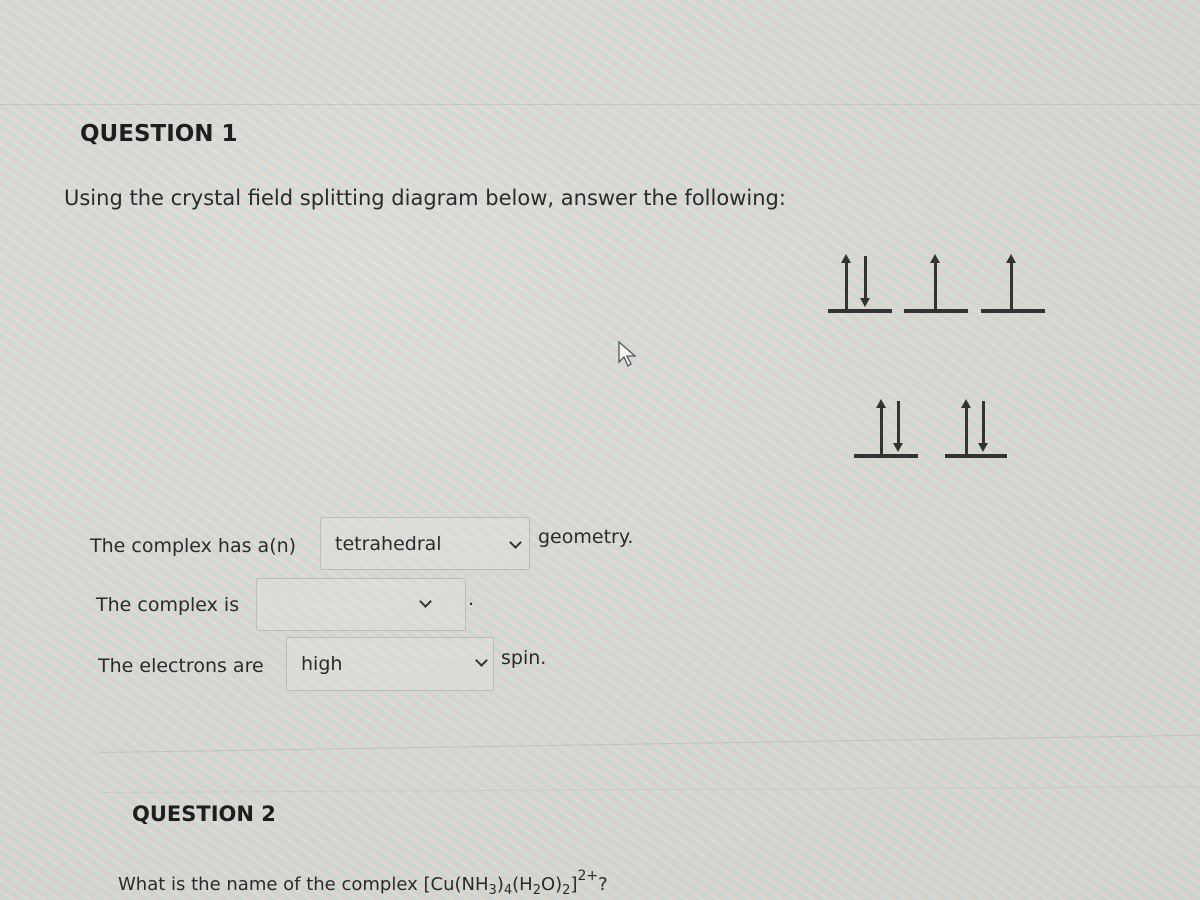 This screenshot has width=1200, height=900. Describe the element at coordinates (181, 666) in the screenshot. I see `statement-spin-prefix: The electrons are` at that location.